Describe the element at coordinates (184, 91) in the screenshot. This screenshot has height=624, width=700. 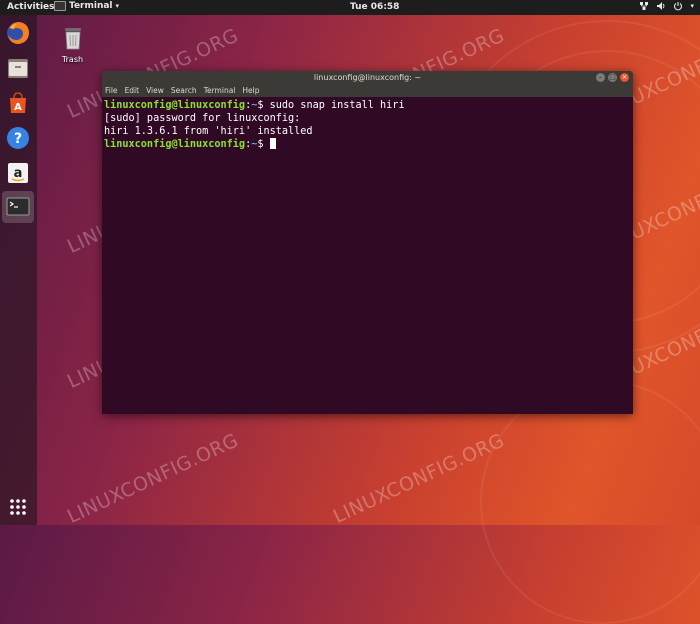
I see `menu-search: Search` at that location.